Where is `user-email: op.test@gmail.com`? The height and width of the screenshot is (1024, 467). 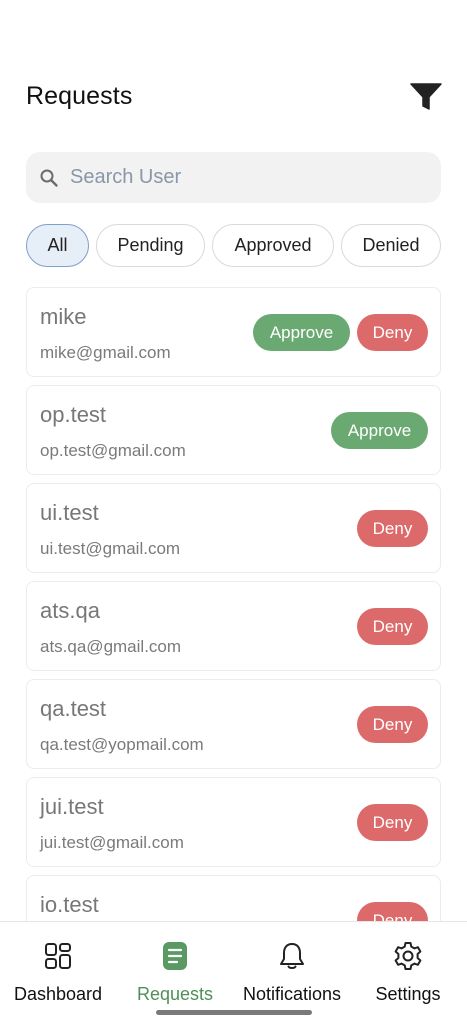
user-email: op.test@gmail.com is located at coordinates (113, 450).